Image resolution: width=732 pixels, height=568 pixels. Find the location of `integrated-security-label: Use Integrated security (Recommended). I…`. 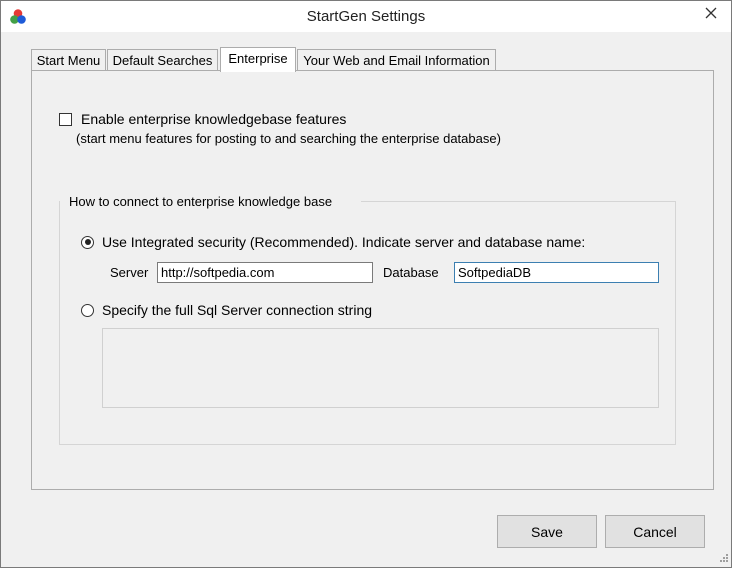

integrated-security-label: Use Integrated security (Recommended). I… is located at coordinates (344, 242).